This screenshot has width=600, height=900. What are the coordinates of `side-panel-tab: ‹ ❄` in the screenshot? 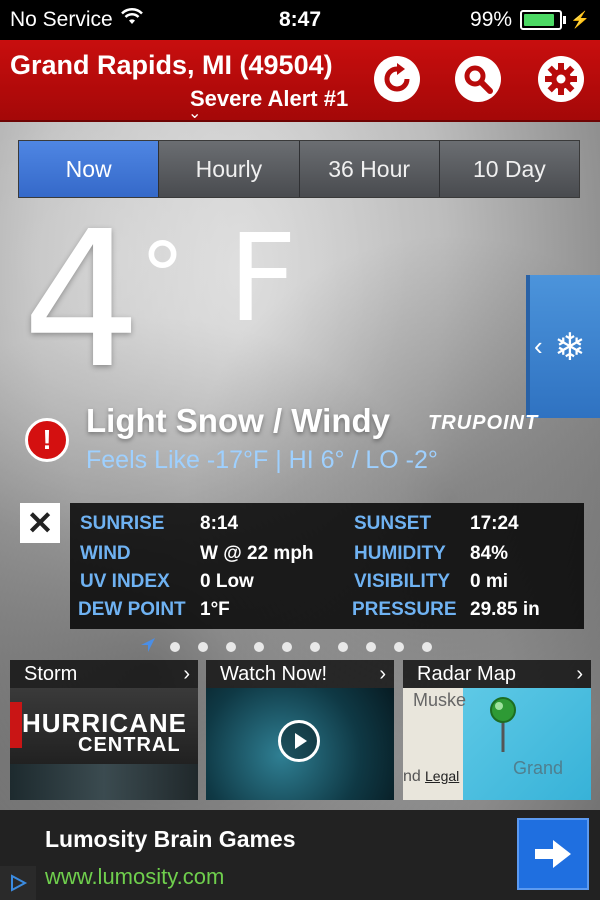 It's located at (563, 346).